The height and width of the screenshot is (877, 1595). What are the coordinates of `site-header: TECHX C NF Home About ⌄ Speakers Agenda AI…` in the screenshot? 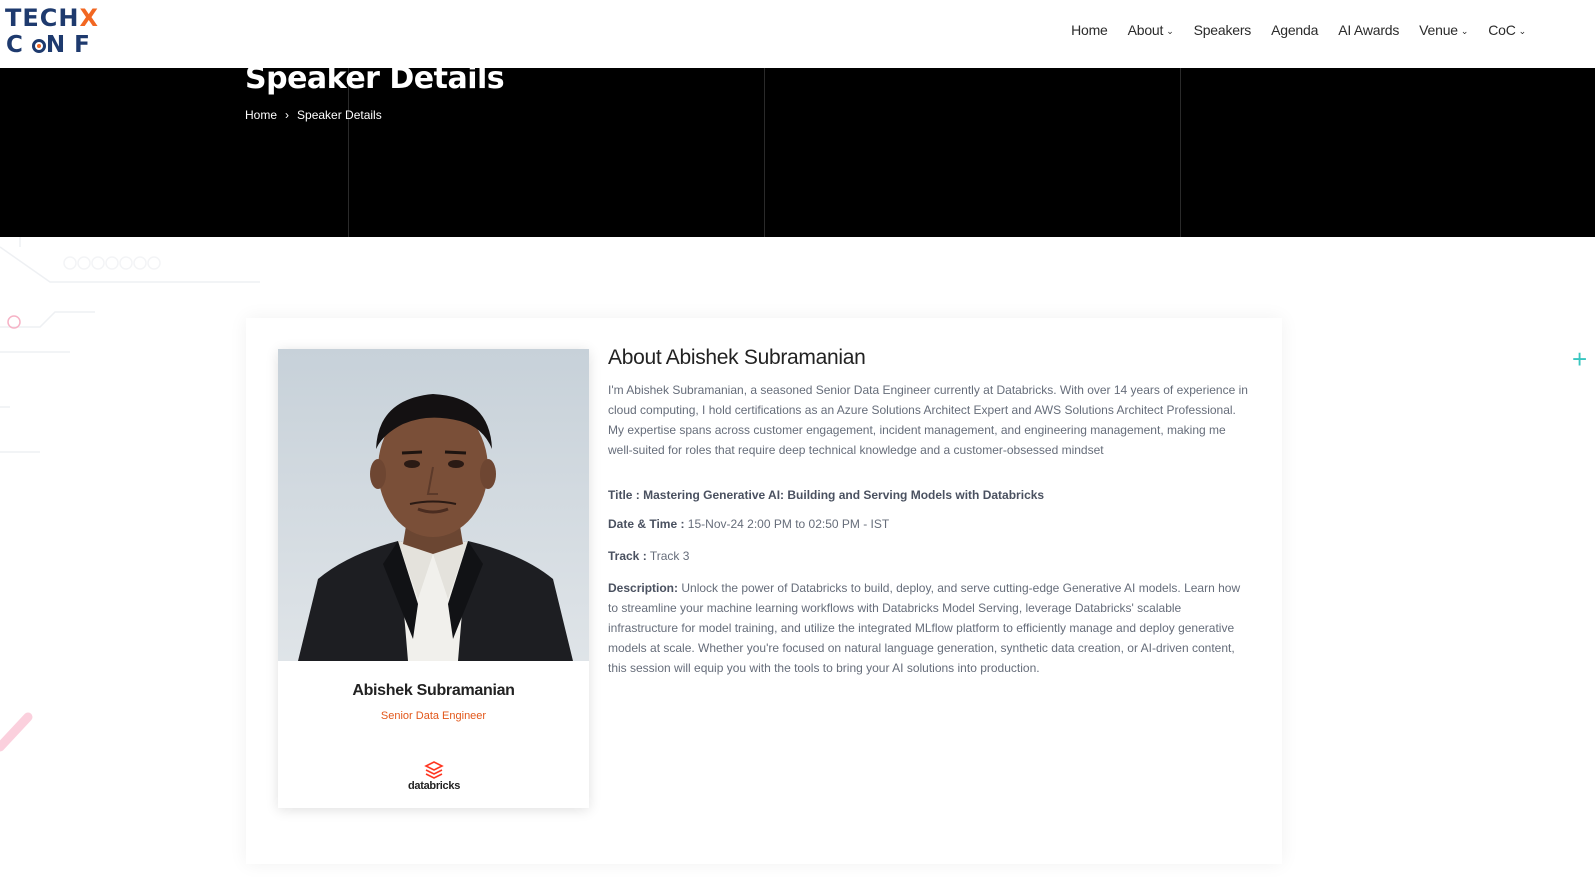 It's located at (797, 34).